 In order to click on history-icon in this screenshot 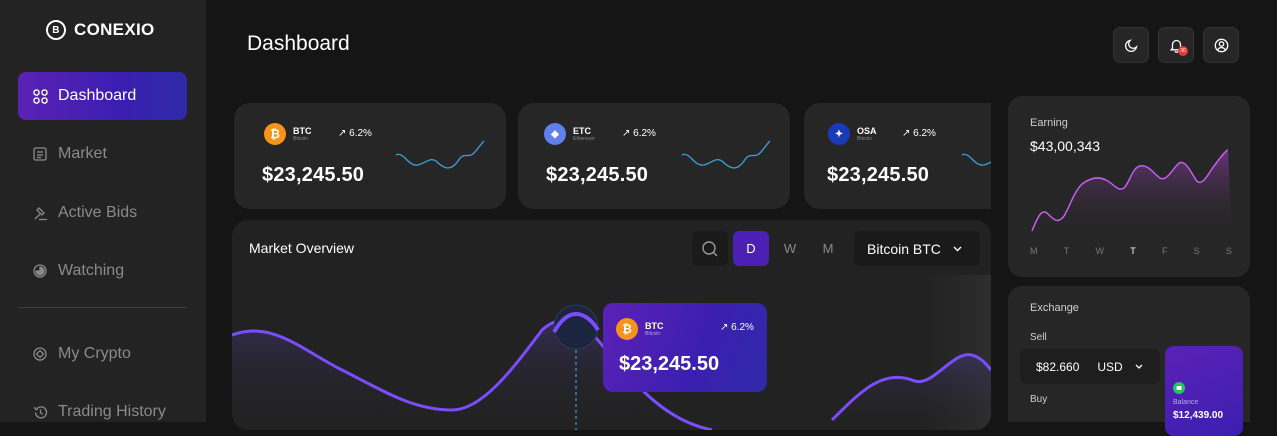, I will do `click(40, 412)`.